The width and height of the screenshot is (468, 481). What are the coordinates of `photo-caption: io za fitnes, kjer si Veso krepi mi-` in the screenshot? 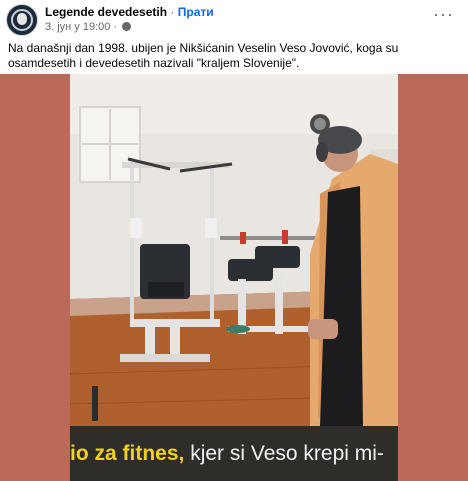 It's located at (234, 453).